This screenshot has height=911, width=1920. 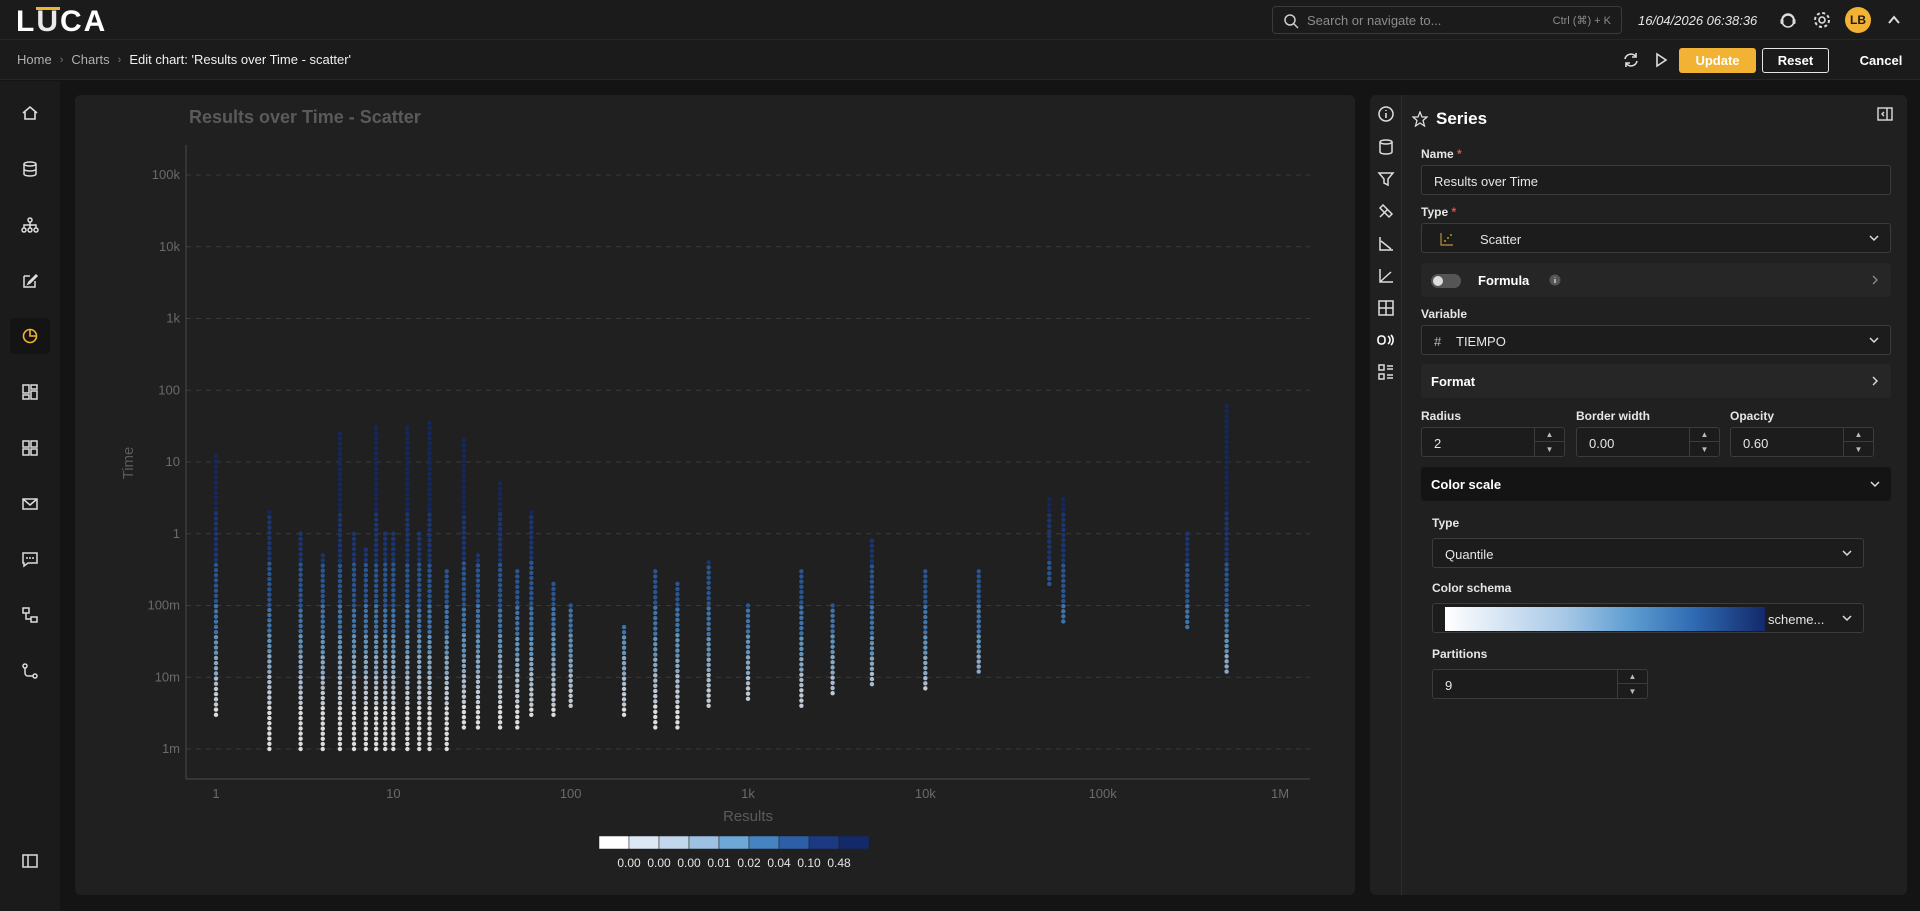 I want to click on play-icon, so click(x=1661, y=60).